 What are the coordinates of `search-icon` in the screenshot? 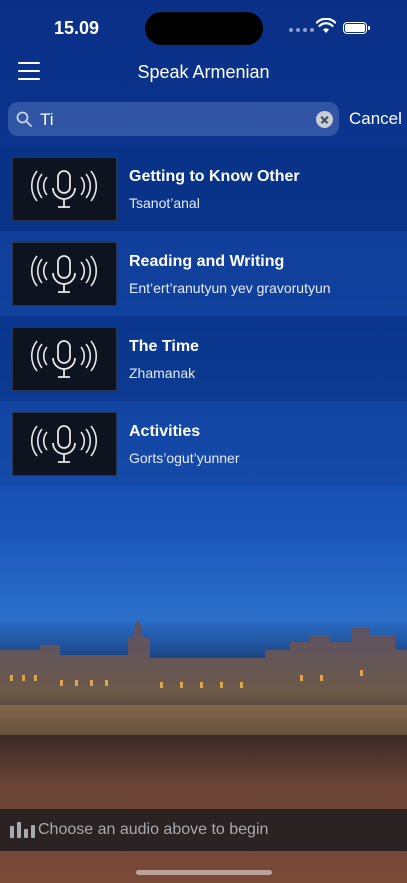 It's located at (24, 119).